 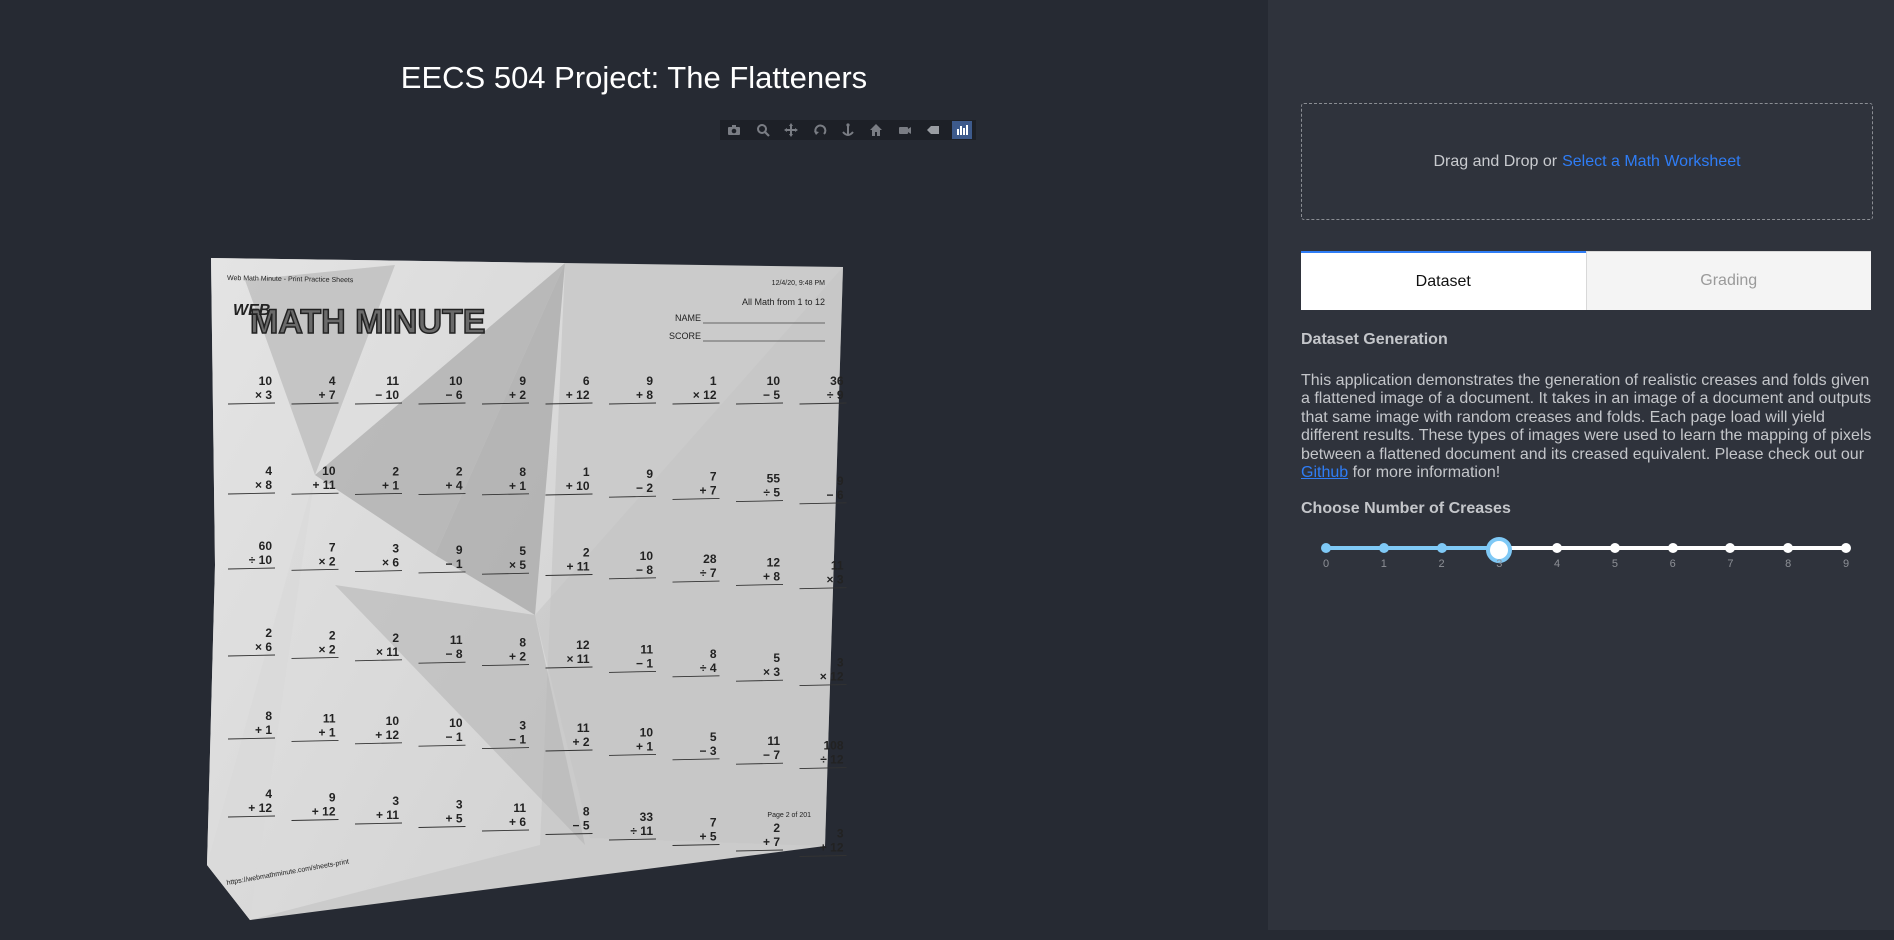 I want to click on camera-icon, so click(x=734, y=130).